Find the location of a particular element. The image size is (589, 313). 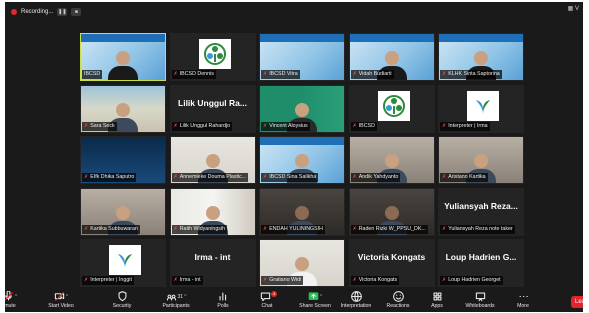

participant-tile: ✗ Vincent Aloysius is located at coordinates (302, 108).